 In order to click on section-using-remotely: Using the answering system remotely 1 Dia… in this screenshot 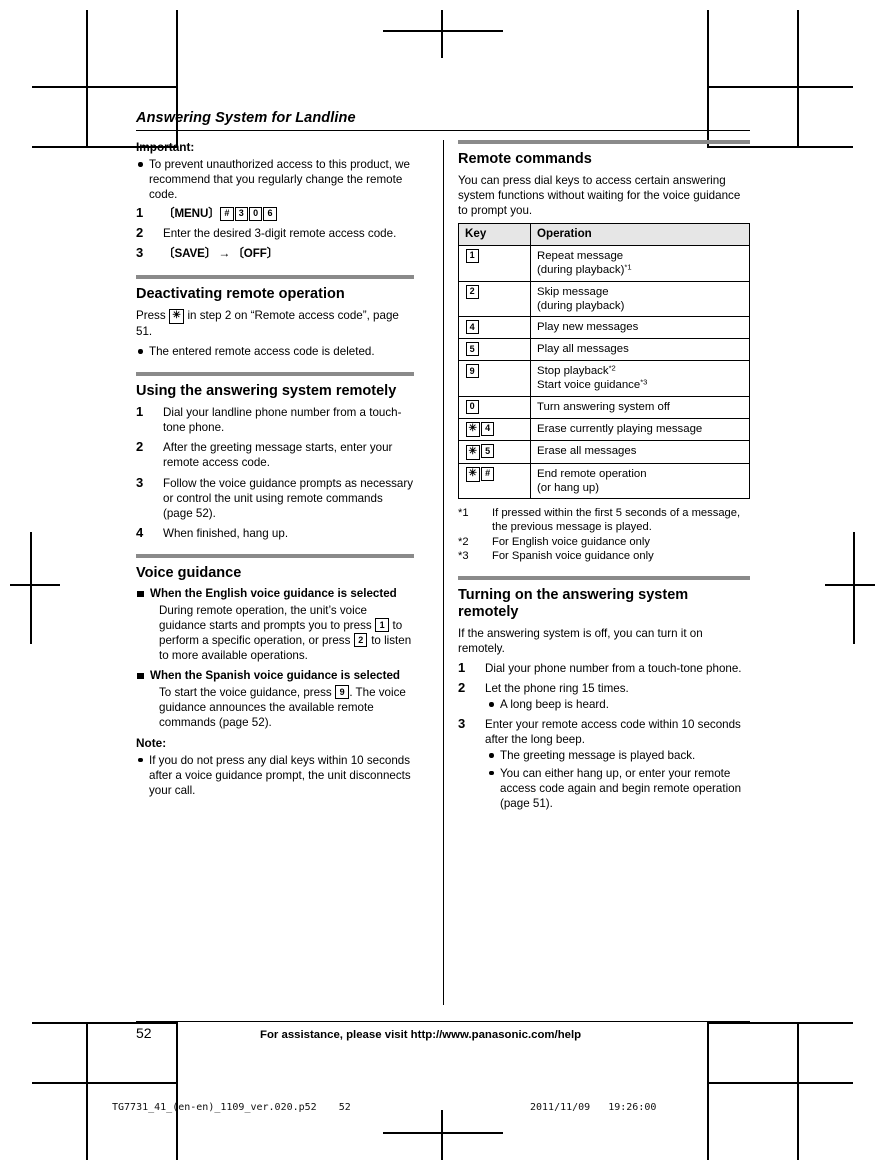, I will do `click(275, 462)`.